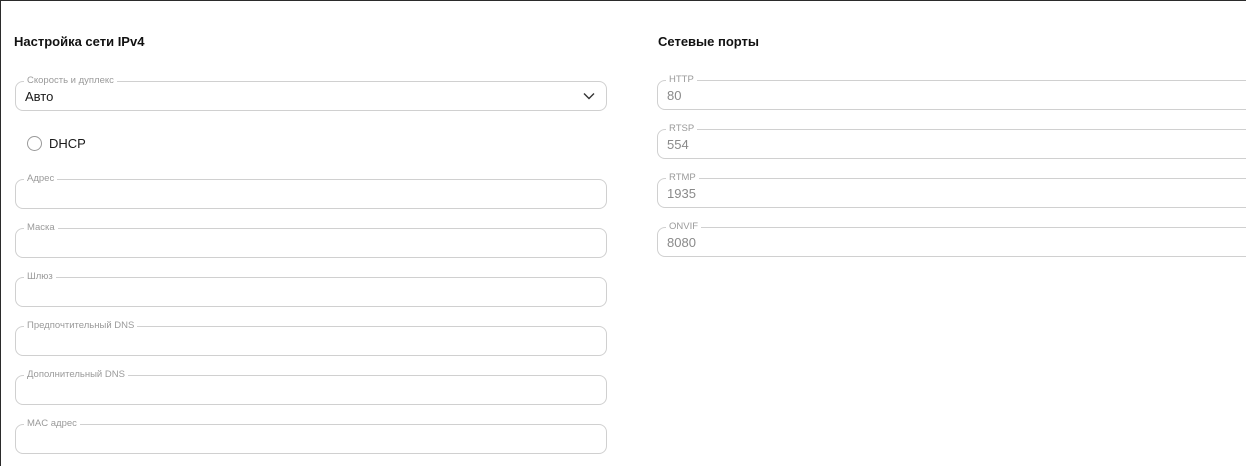  I want to click on dhcp-radio, so click(34, 143).